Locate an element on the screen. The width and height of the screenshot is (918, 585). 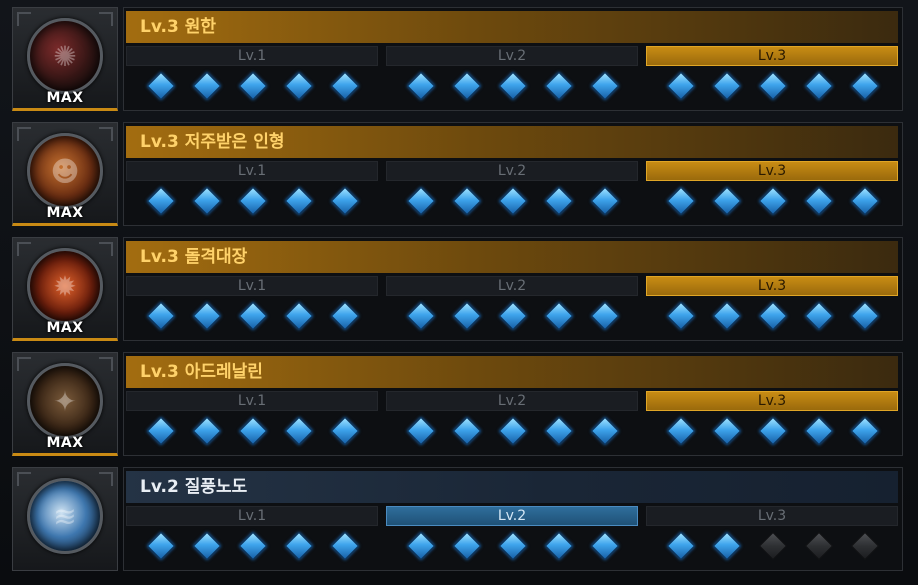
skill-icon-frame: ✺ MAX is located at coordinates (65, 59).